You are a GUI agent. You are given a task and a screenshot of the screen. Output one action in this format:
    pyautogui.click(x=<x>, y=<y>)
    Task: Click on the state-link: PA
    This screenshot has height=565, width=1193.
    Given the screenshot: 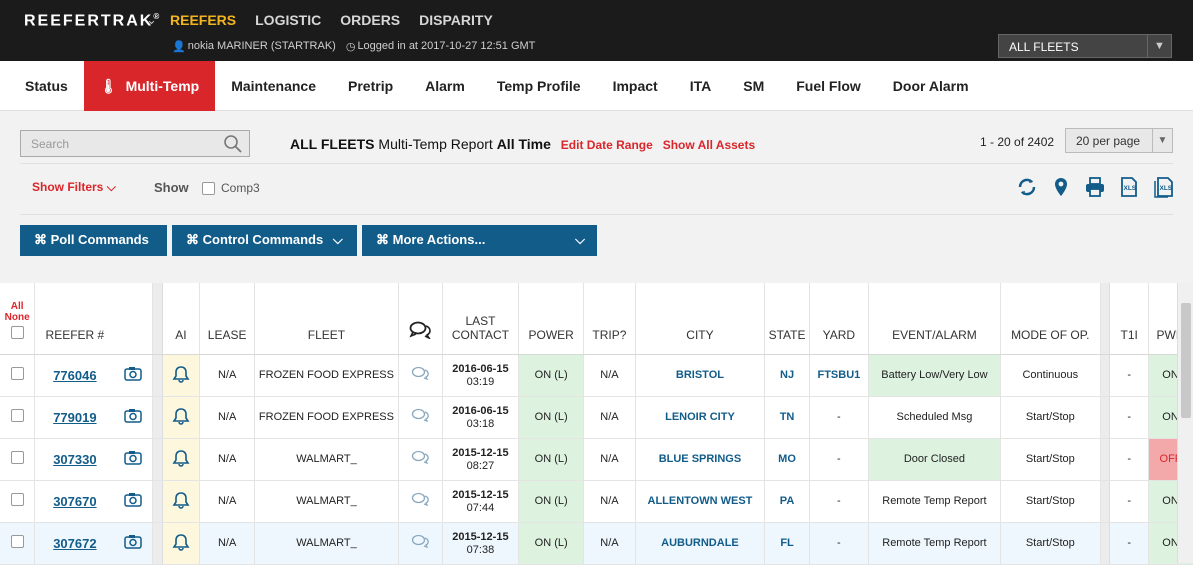 What is the action you would take?
    pyautogui.click(x=787, y=501)
    